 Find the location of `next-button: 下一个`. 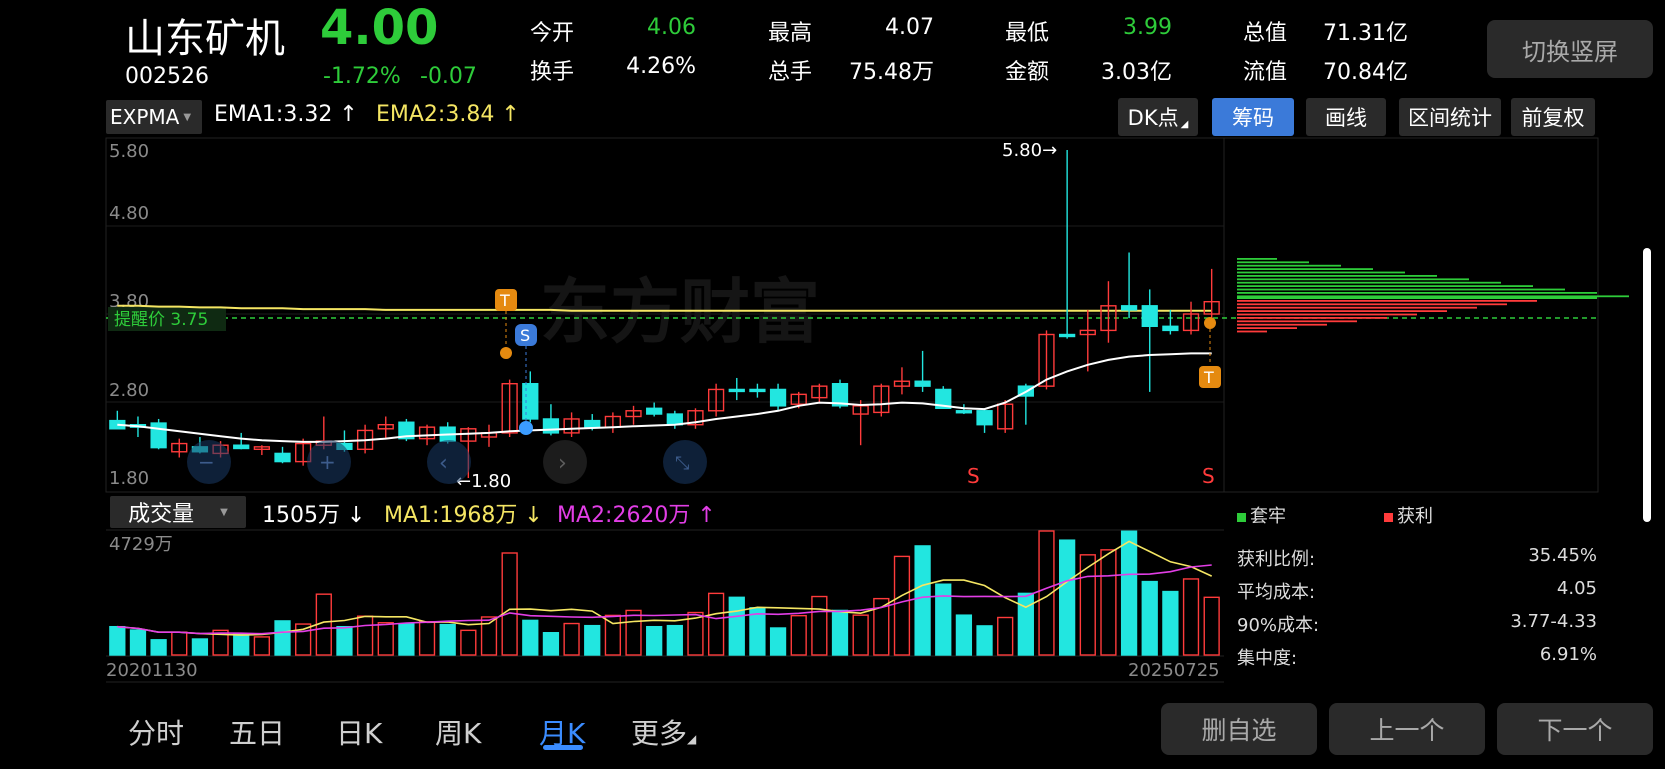

next-button: 下一个 is located at coordinates (1575, 729).